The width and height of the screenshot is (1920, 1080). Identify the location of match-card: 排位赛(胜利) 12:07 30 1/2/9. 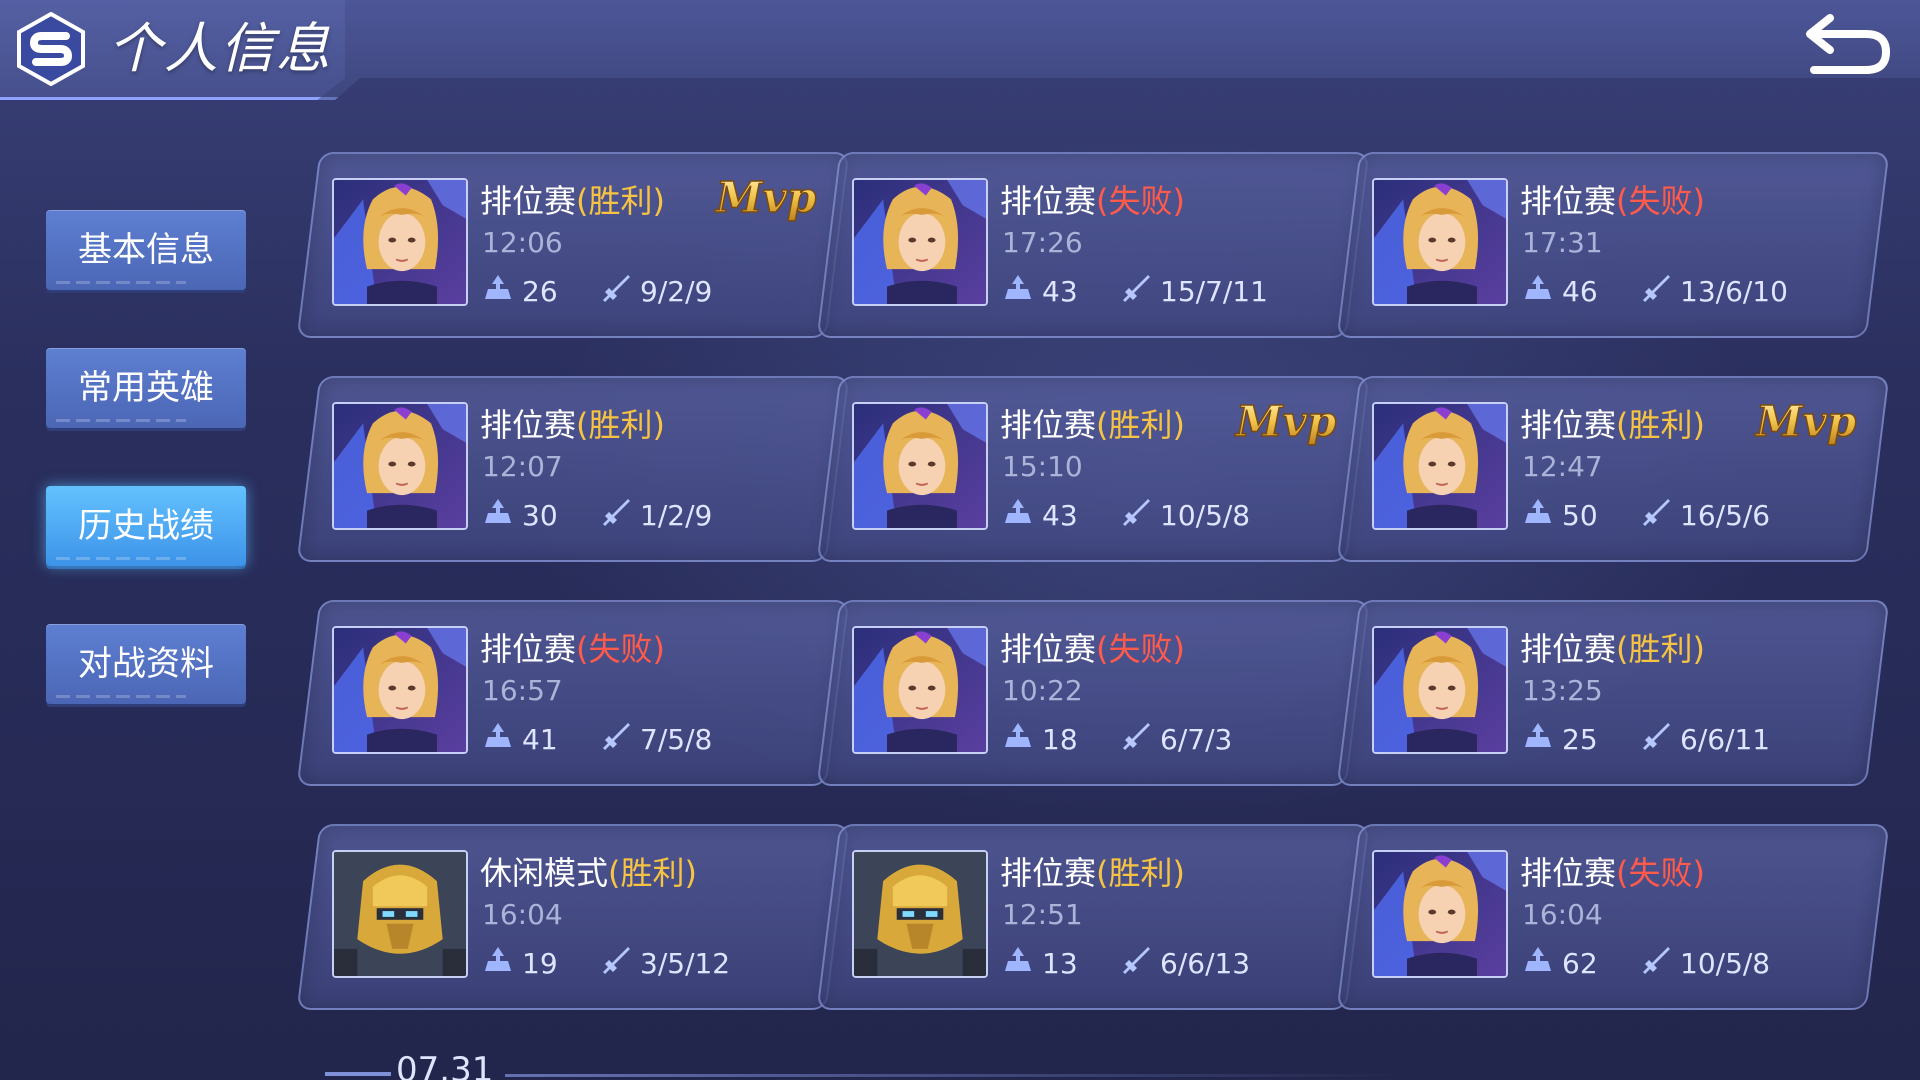
(573, 469).